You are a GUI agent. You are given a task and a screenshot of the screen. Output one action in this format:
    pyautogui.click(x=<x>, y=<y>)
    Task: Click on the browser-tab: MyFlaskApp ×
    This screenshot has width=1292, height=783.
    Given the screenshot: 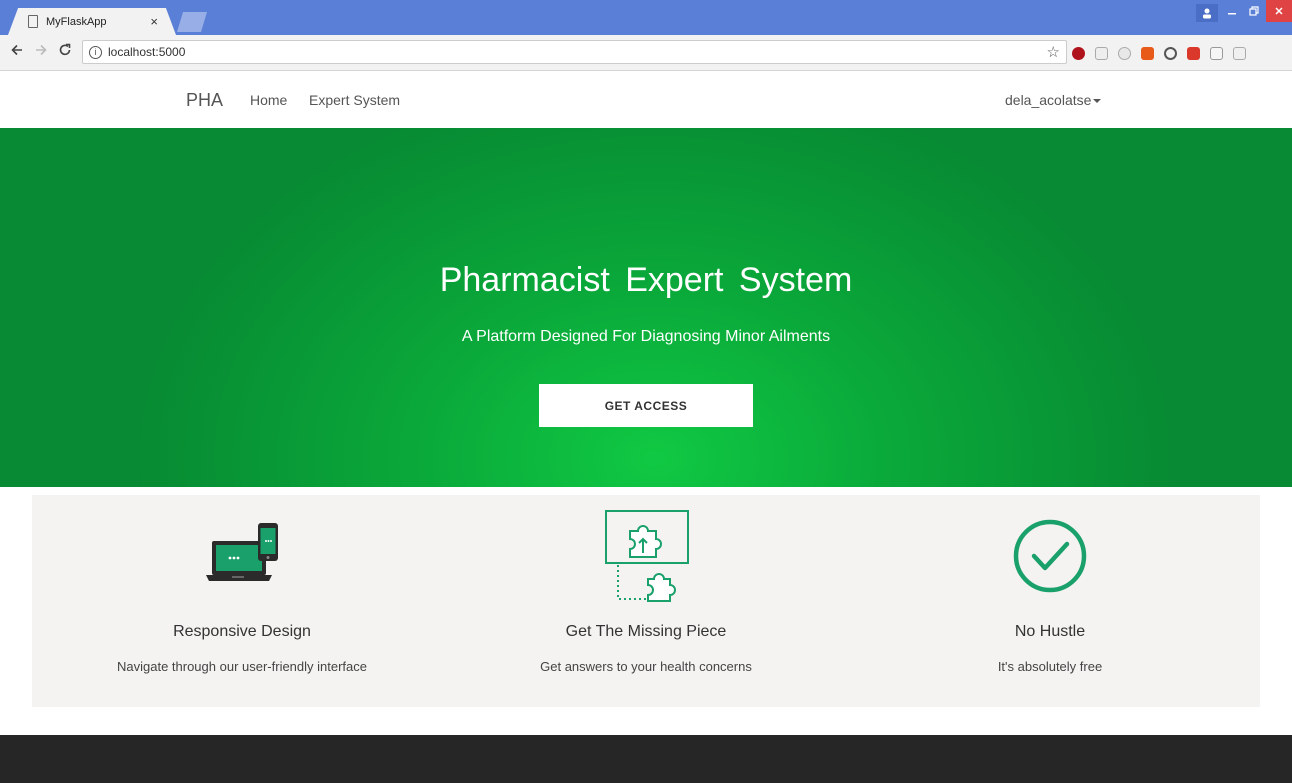 What is the action you would take?
    pyautogui.click(x=92, y=21)
    